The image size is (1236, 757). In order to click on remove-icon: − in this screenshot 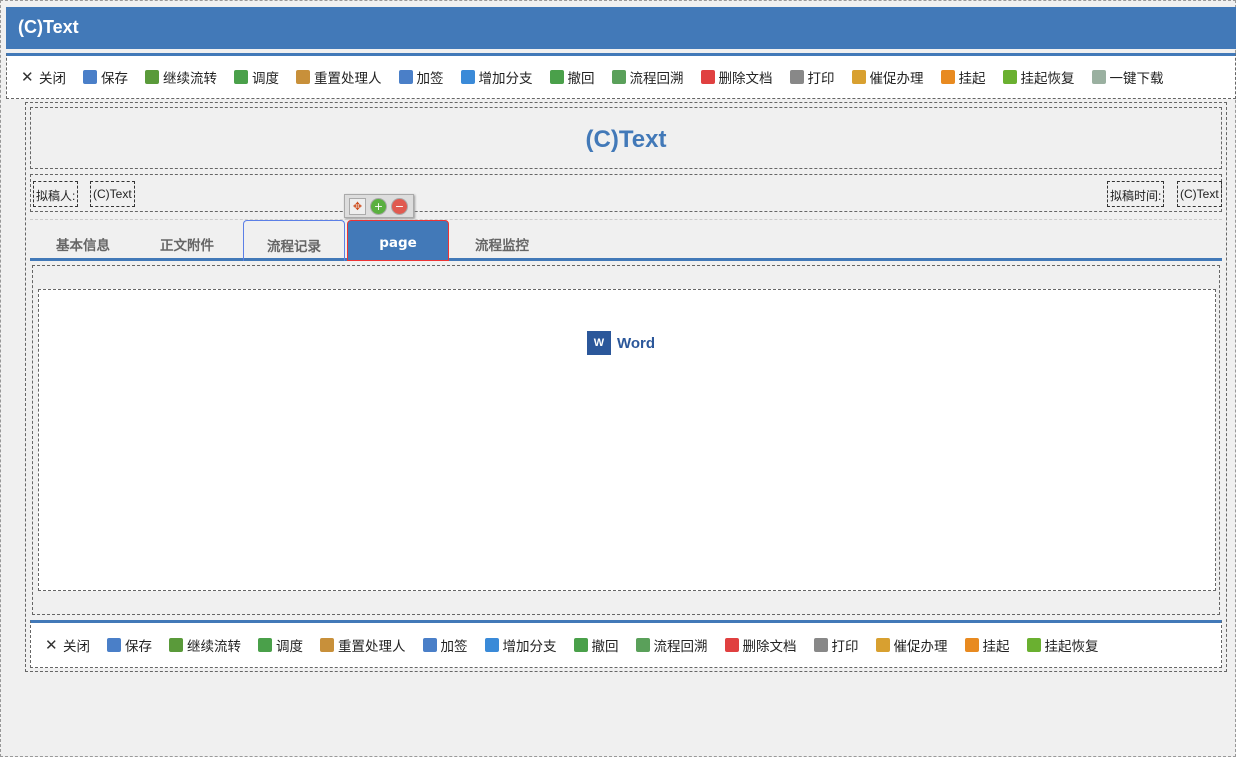, I will do `click(399, 206)`.